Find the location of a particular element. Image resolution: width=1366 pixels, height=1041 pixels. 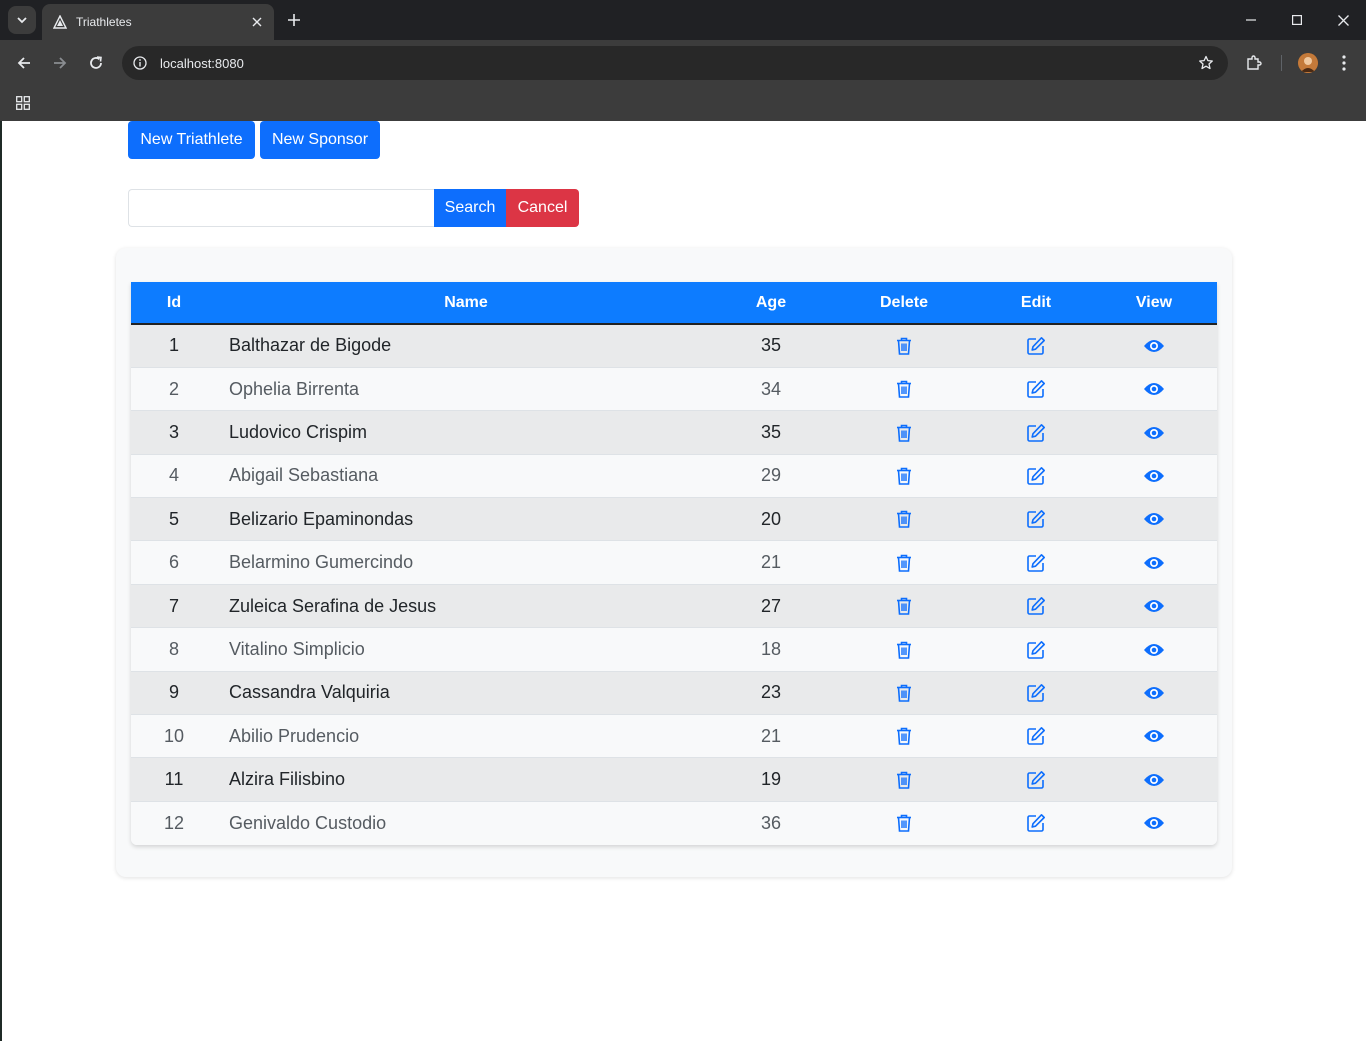

maximize-button is located at coordinates (1297, 20).